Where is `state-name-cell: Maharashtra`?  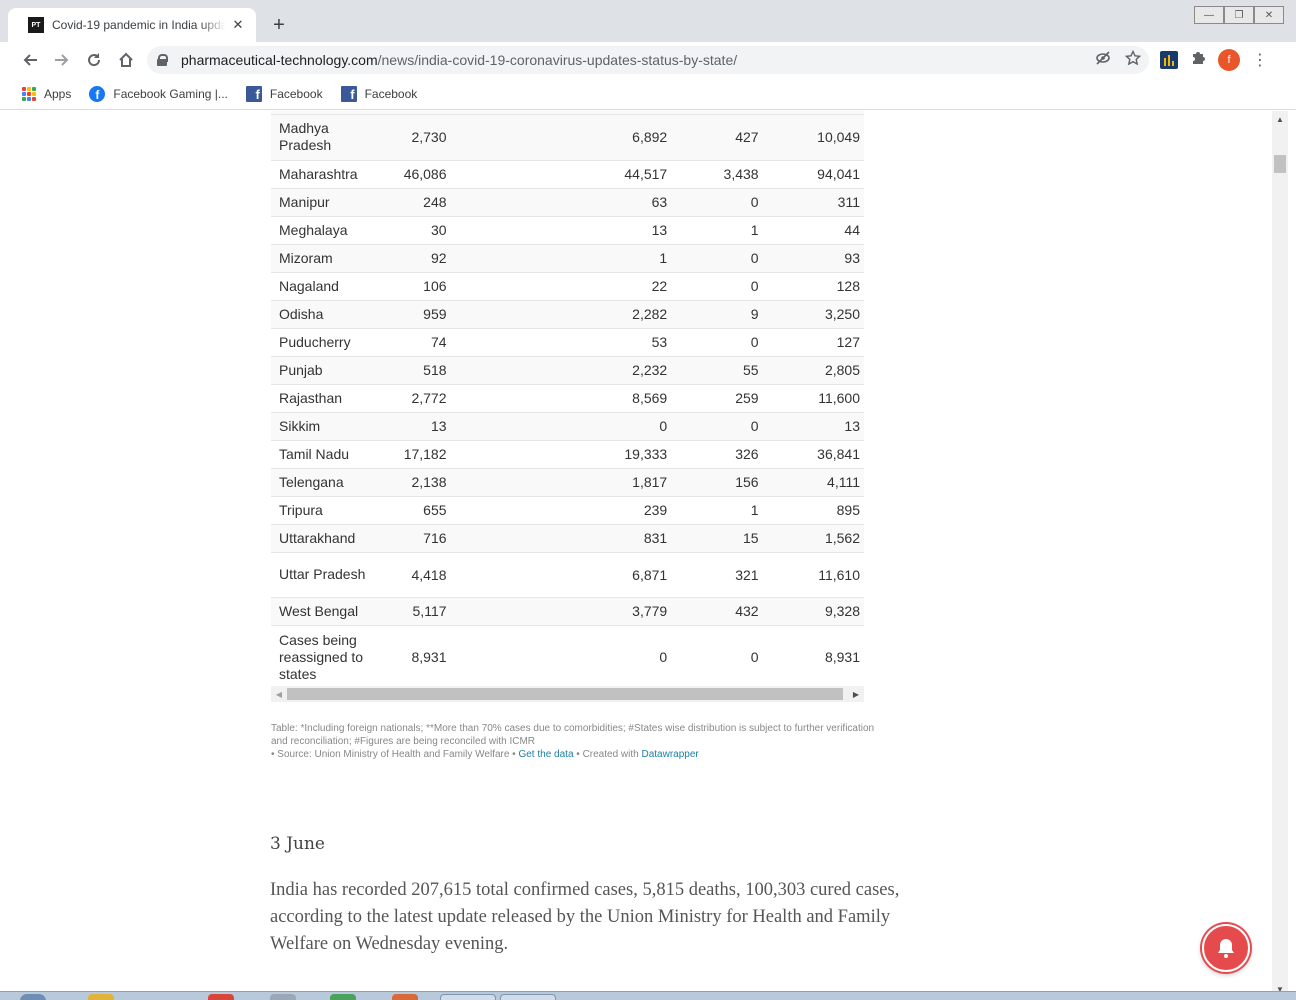
state-name-cell: Maharashtra is located at coordinates (330, 174).